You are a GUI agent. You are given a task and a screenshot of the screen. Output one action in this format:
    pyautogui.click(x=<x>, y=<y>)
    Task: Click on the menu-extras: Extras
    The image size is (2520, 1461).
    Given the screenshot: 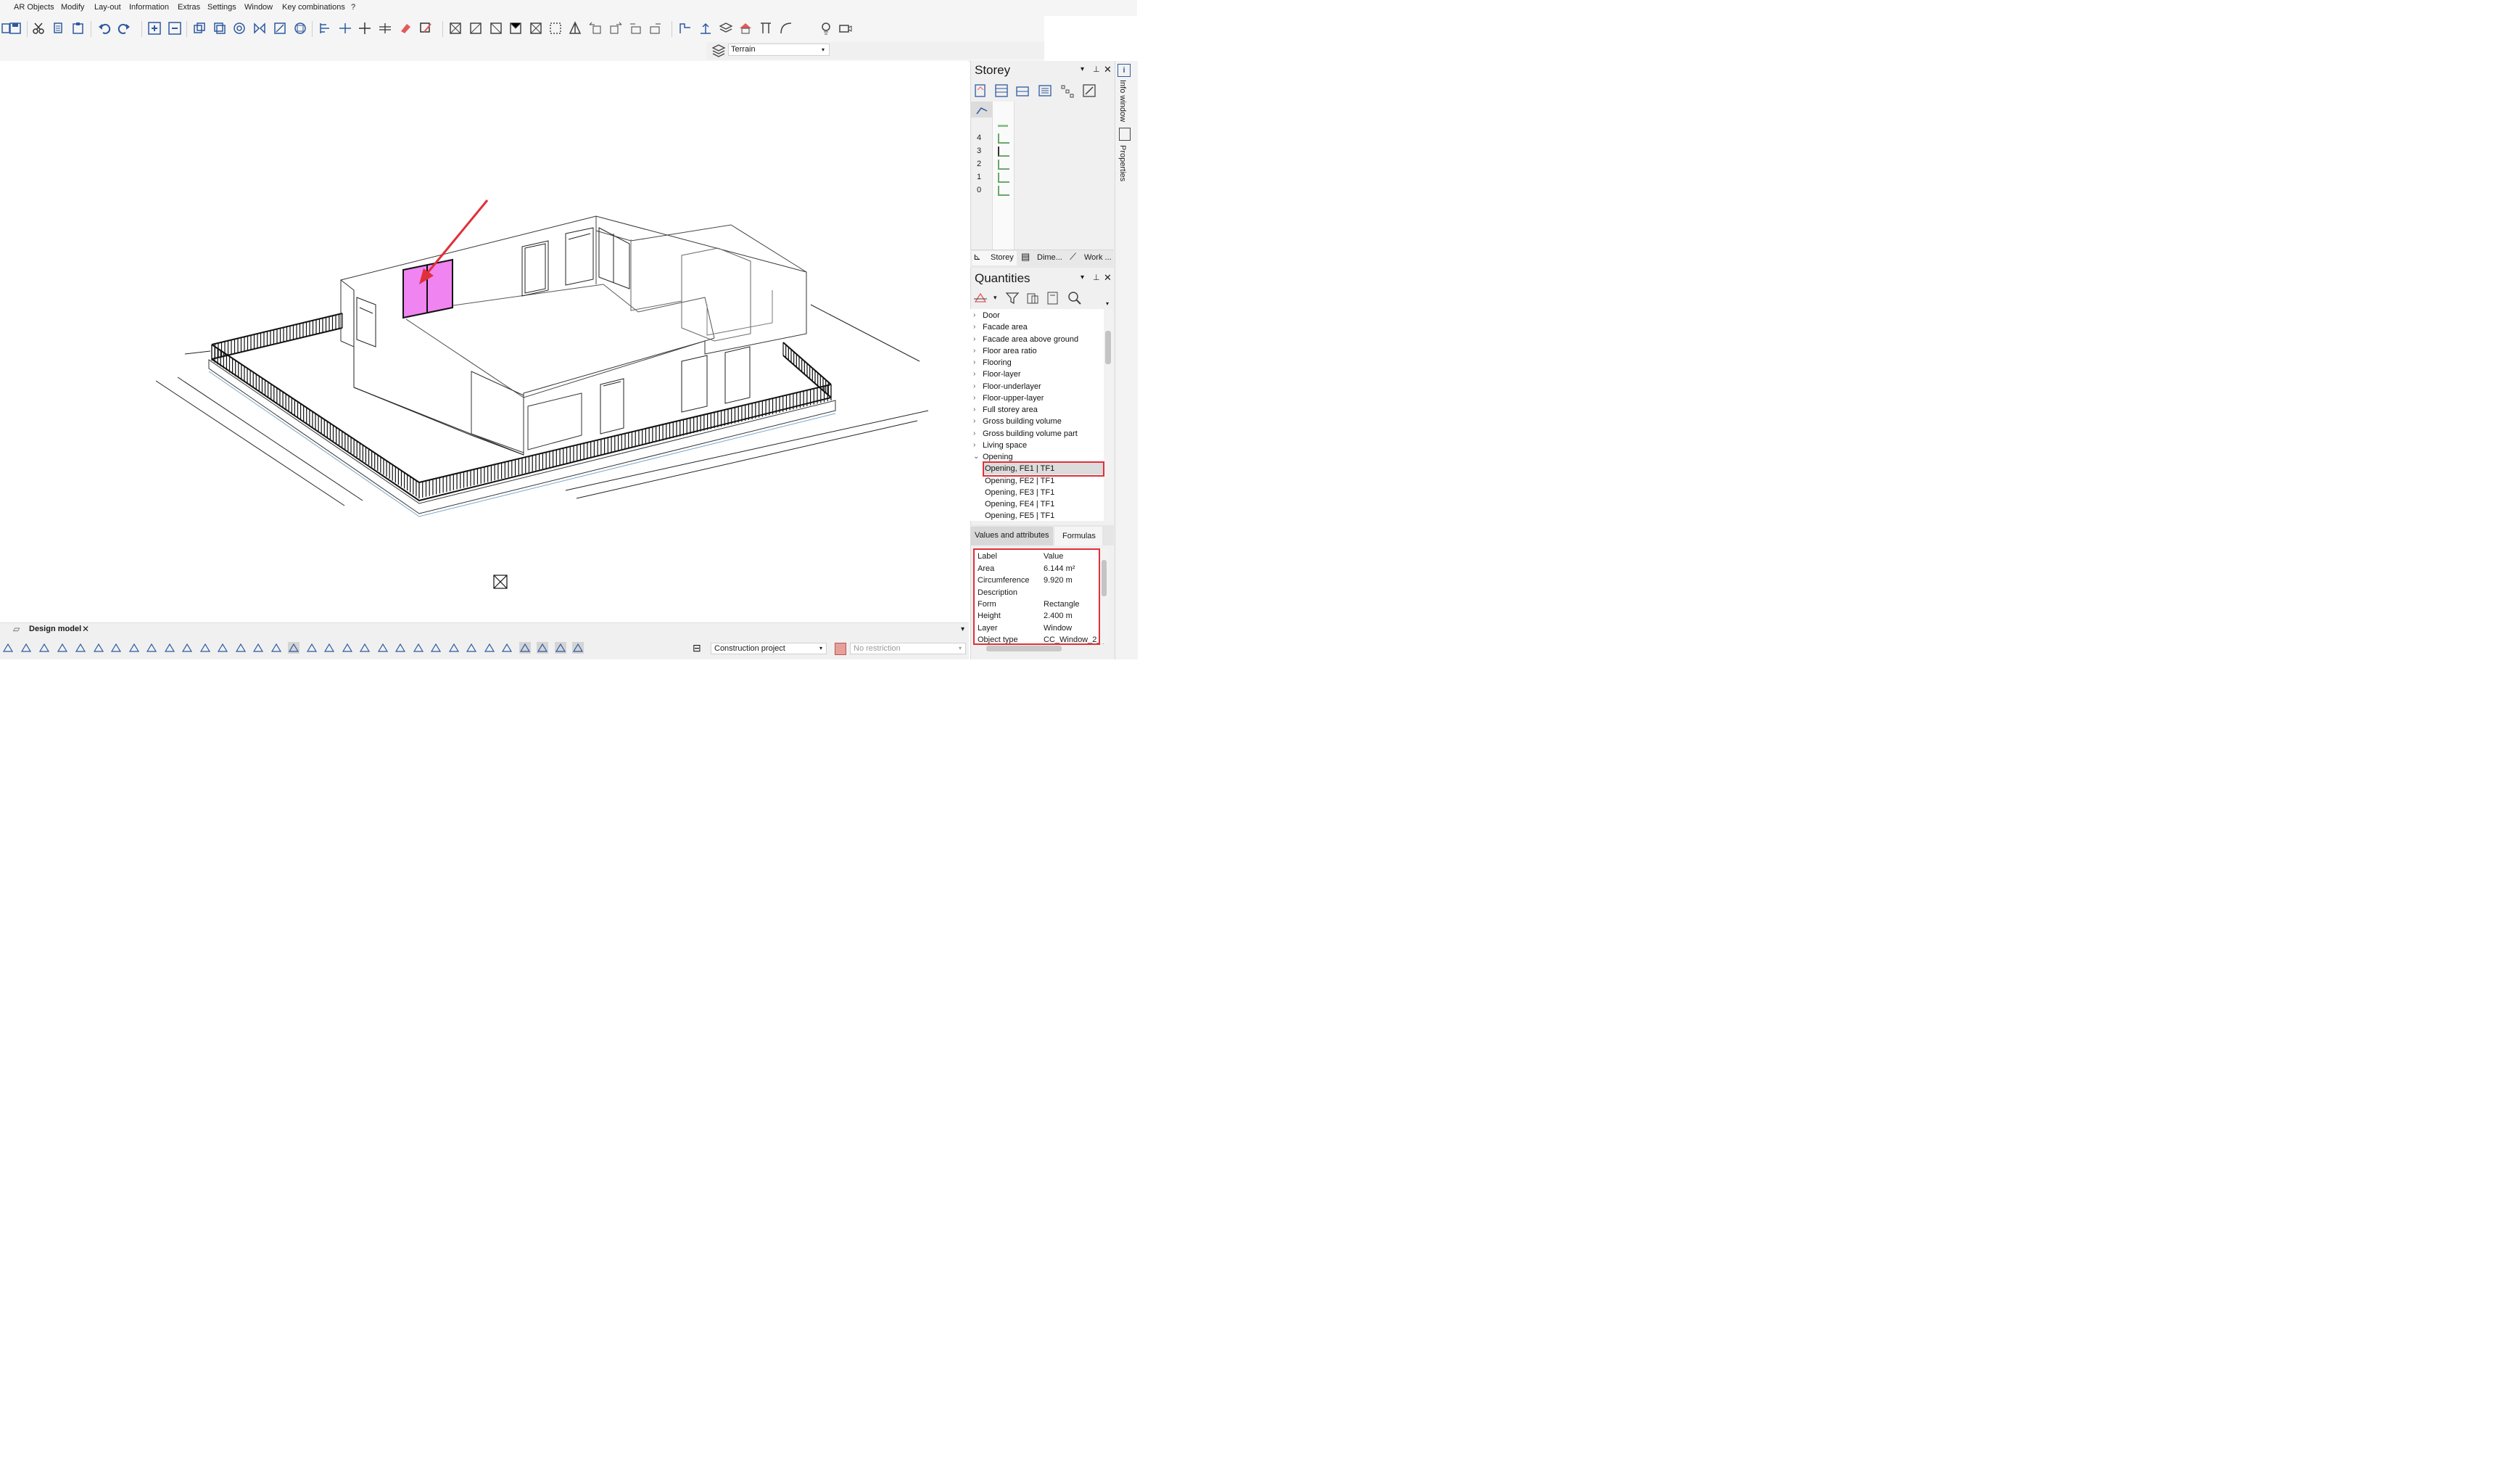 What is the action you would take?
    pyautogui.click(x=189, y=8)
    